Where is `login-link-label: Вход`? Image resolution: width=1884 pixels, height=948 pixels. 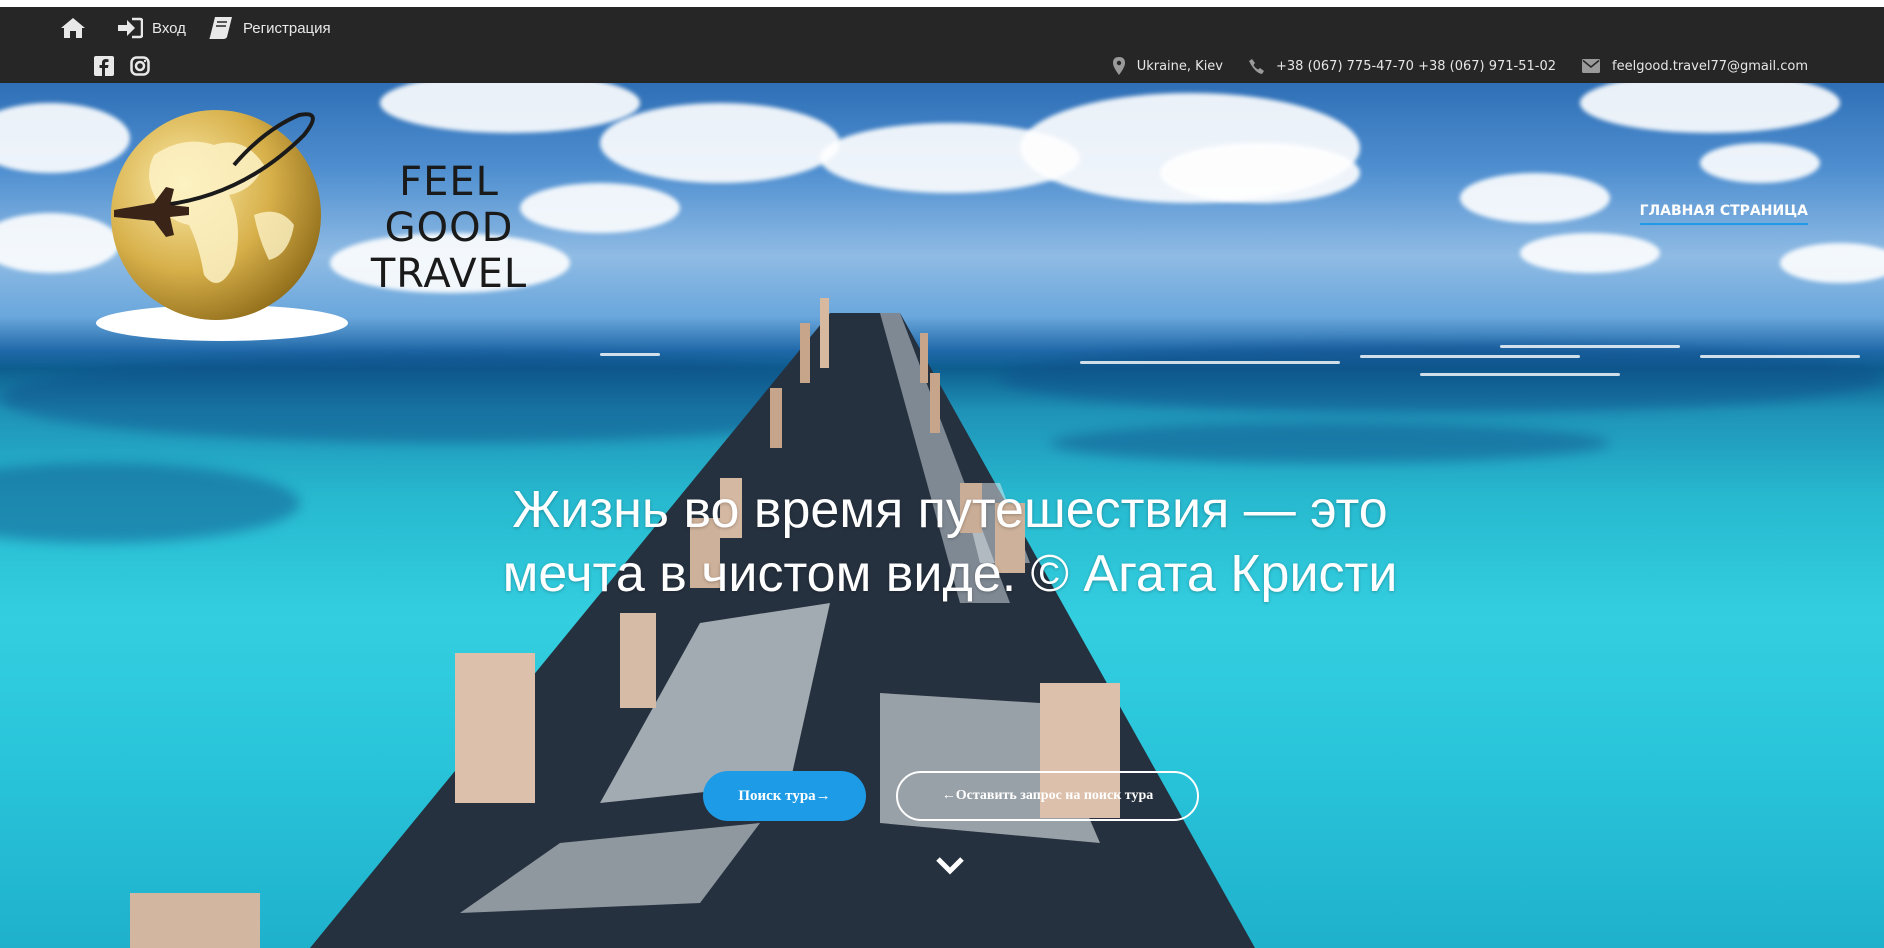
login-link-label: Вход is located at coordinates (169, 28).